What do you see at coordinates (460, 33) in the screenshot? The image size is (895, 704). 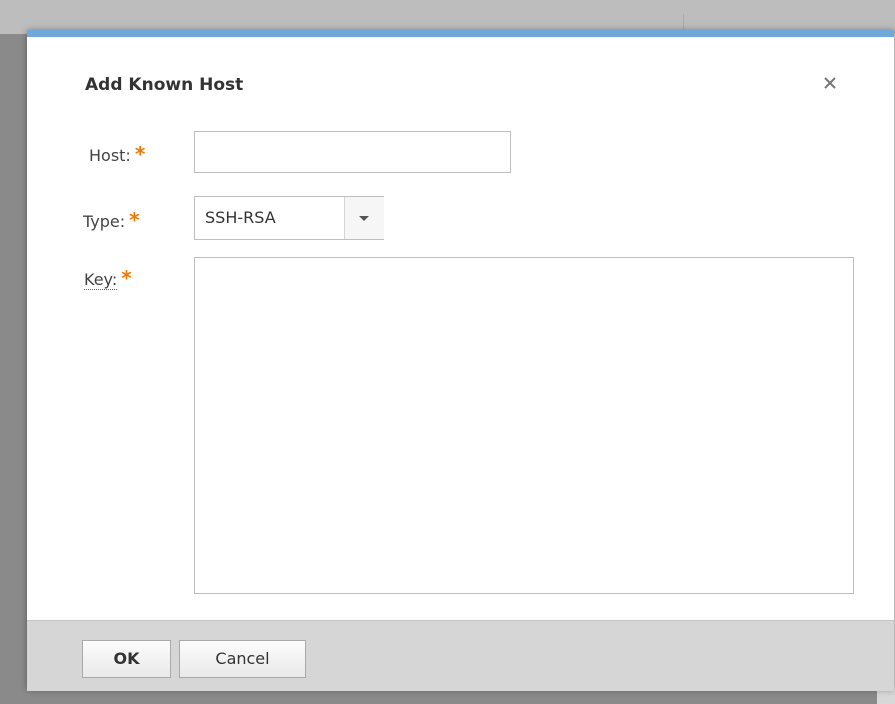 I see `dialog-accent-bar` at bounding box center [460, 33].